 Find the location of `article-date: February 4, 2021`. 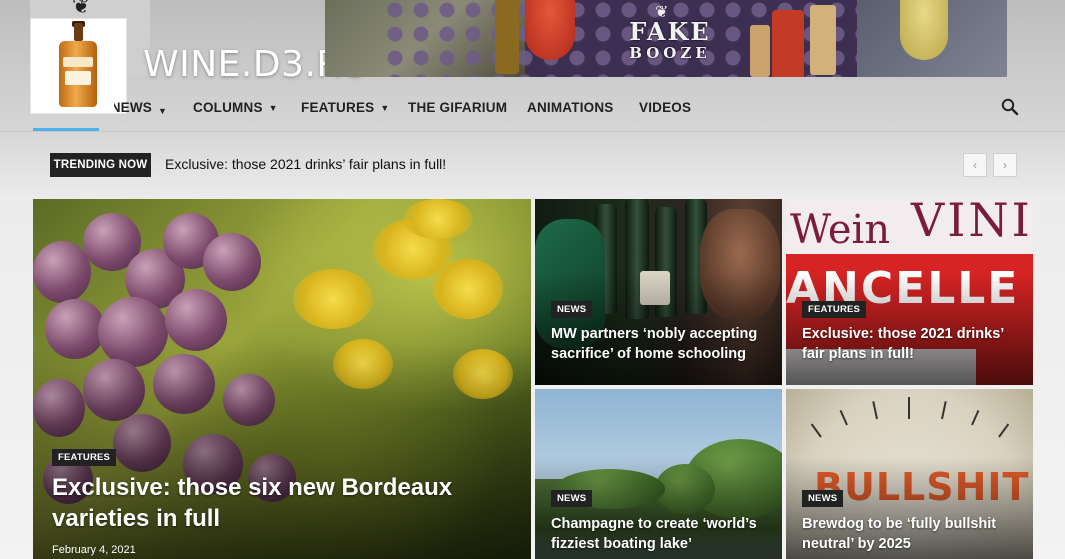

article-date: February 4, 2021 is located at coordinates (94, 550).